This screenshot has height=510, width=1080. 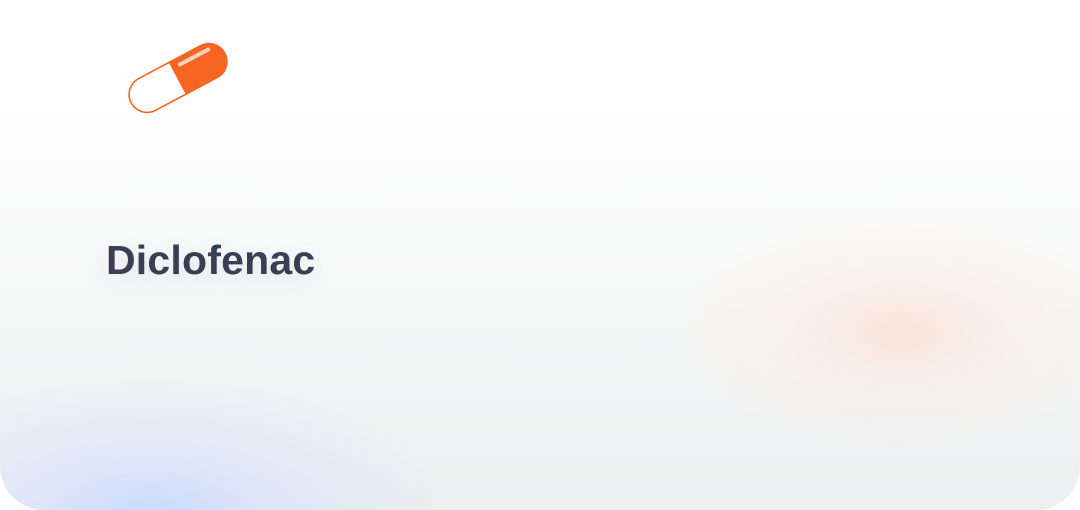 What do you see at coordinates (178, 78) in the screenshot?
I see `capsule-icon` at bounding box center [178, 78].